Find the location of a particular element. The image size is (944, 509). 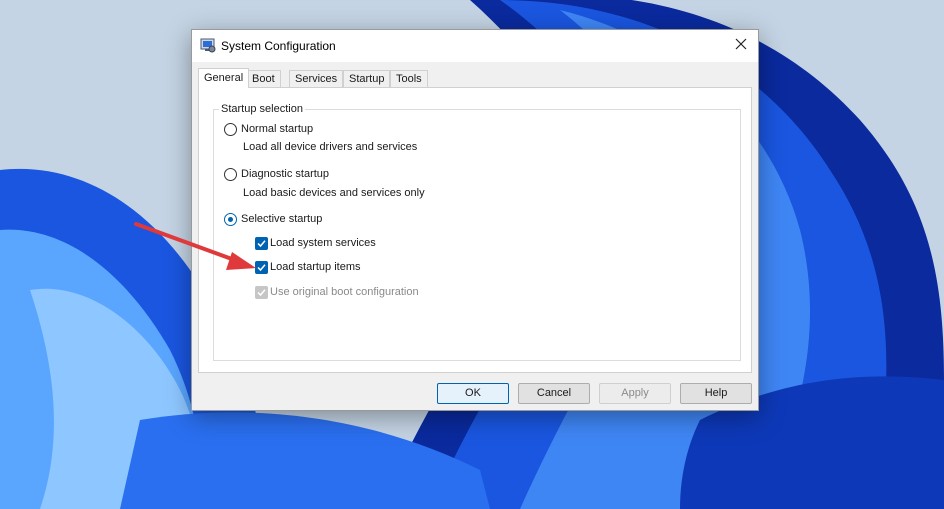

title-bar: System Configuration is located at coordinates (475, 46).